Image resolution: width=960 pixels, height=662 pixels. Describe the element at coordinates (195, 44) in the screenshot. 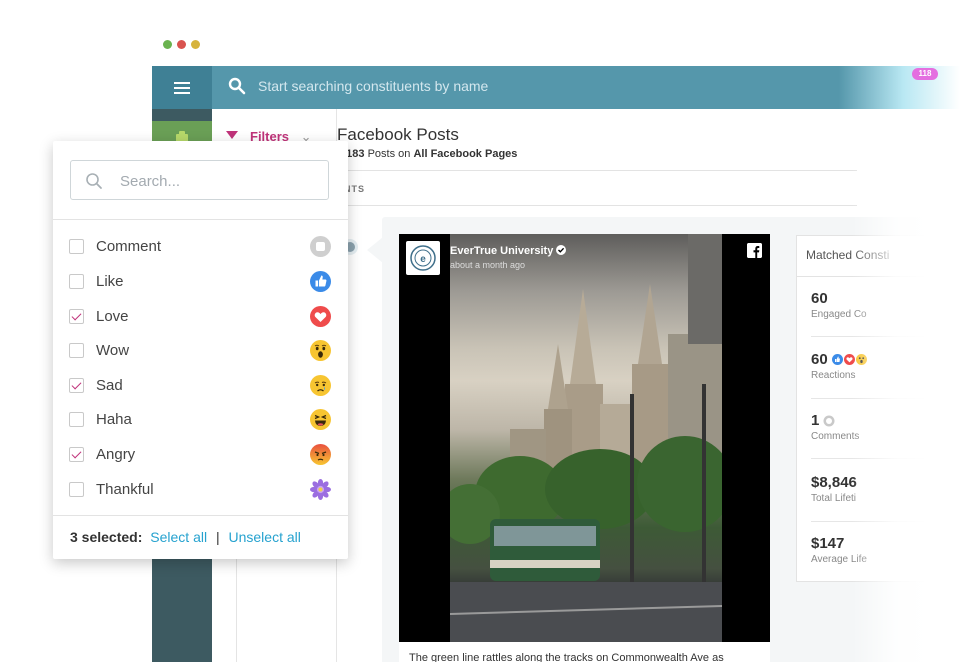

I see `window-dot-yellow` at that location.